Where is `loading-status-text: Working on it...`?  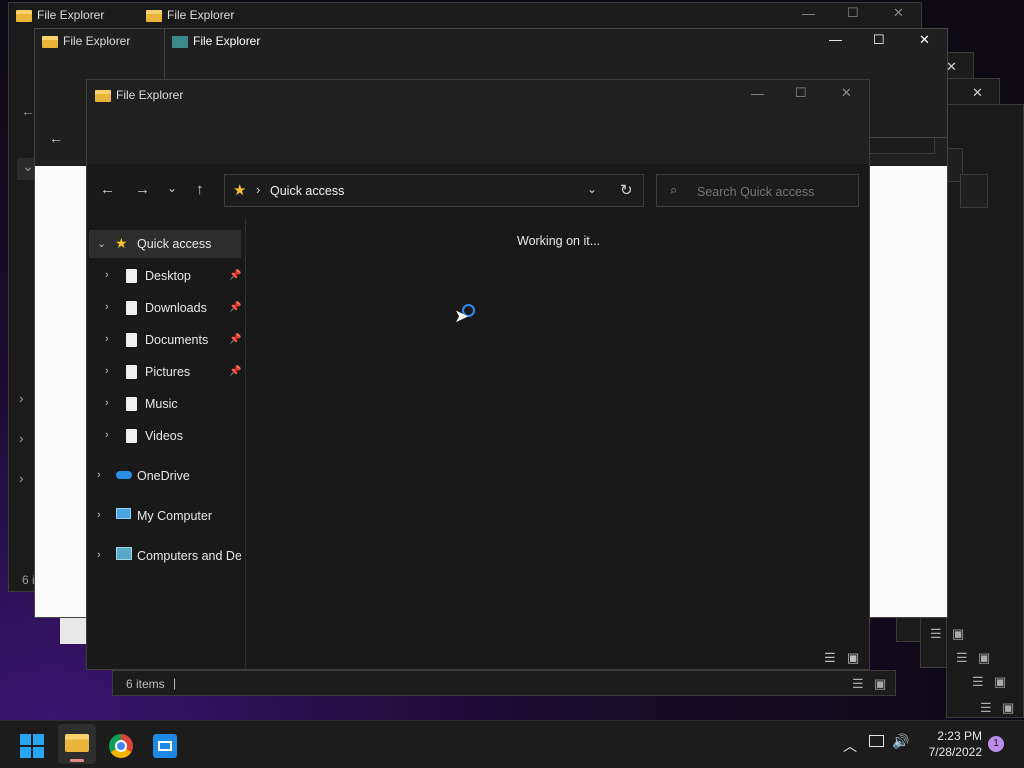 loading-status-text: Working on it... is located at coordinates (559, 241).